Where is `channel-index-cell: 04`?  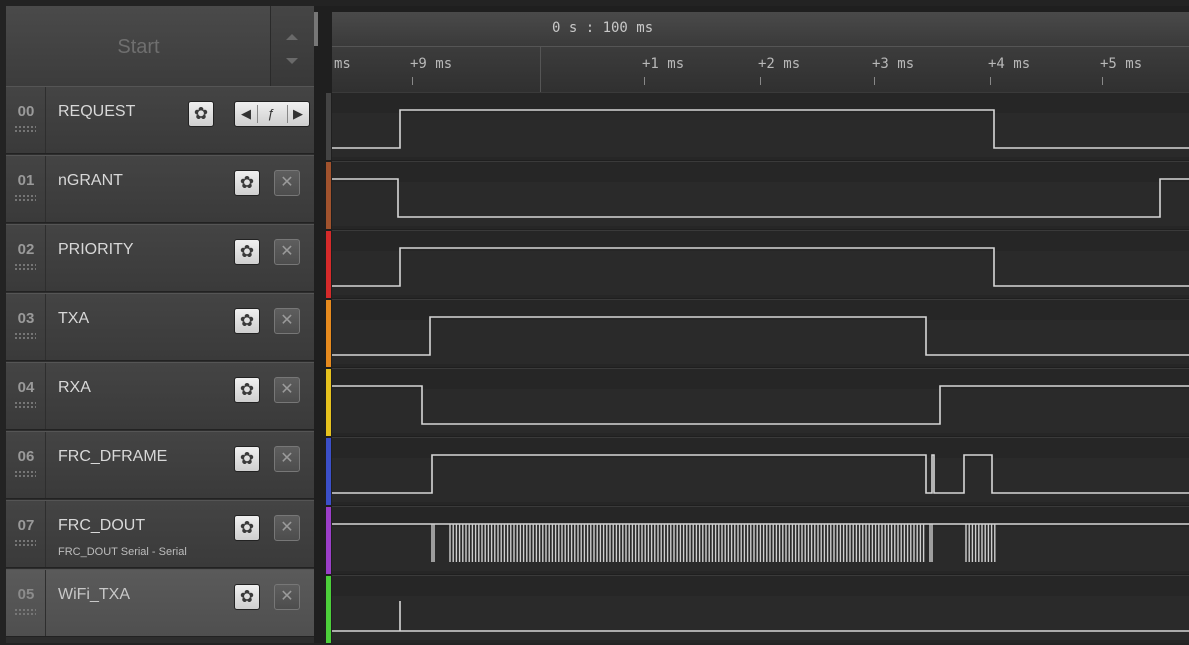
channel-index-cell: 04 is located at coordinates (26, 396).